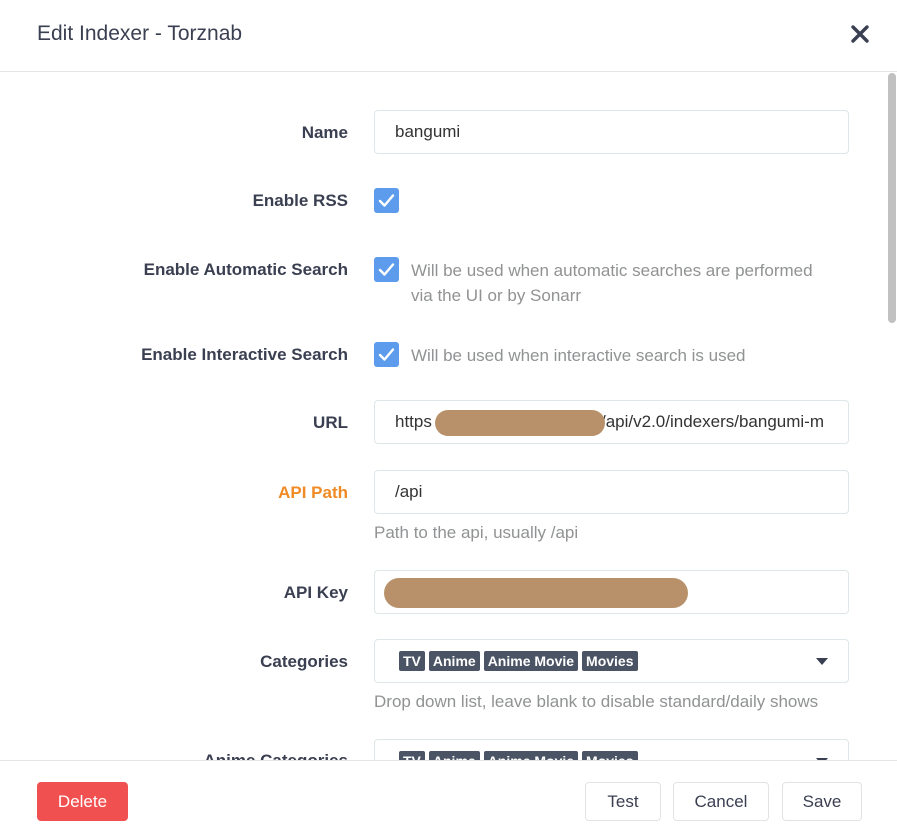 The image size is (897, 835). Describe the element at coordinates (611, 492) in the screenshot. I see `api-path-input` at that location.